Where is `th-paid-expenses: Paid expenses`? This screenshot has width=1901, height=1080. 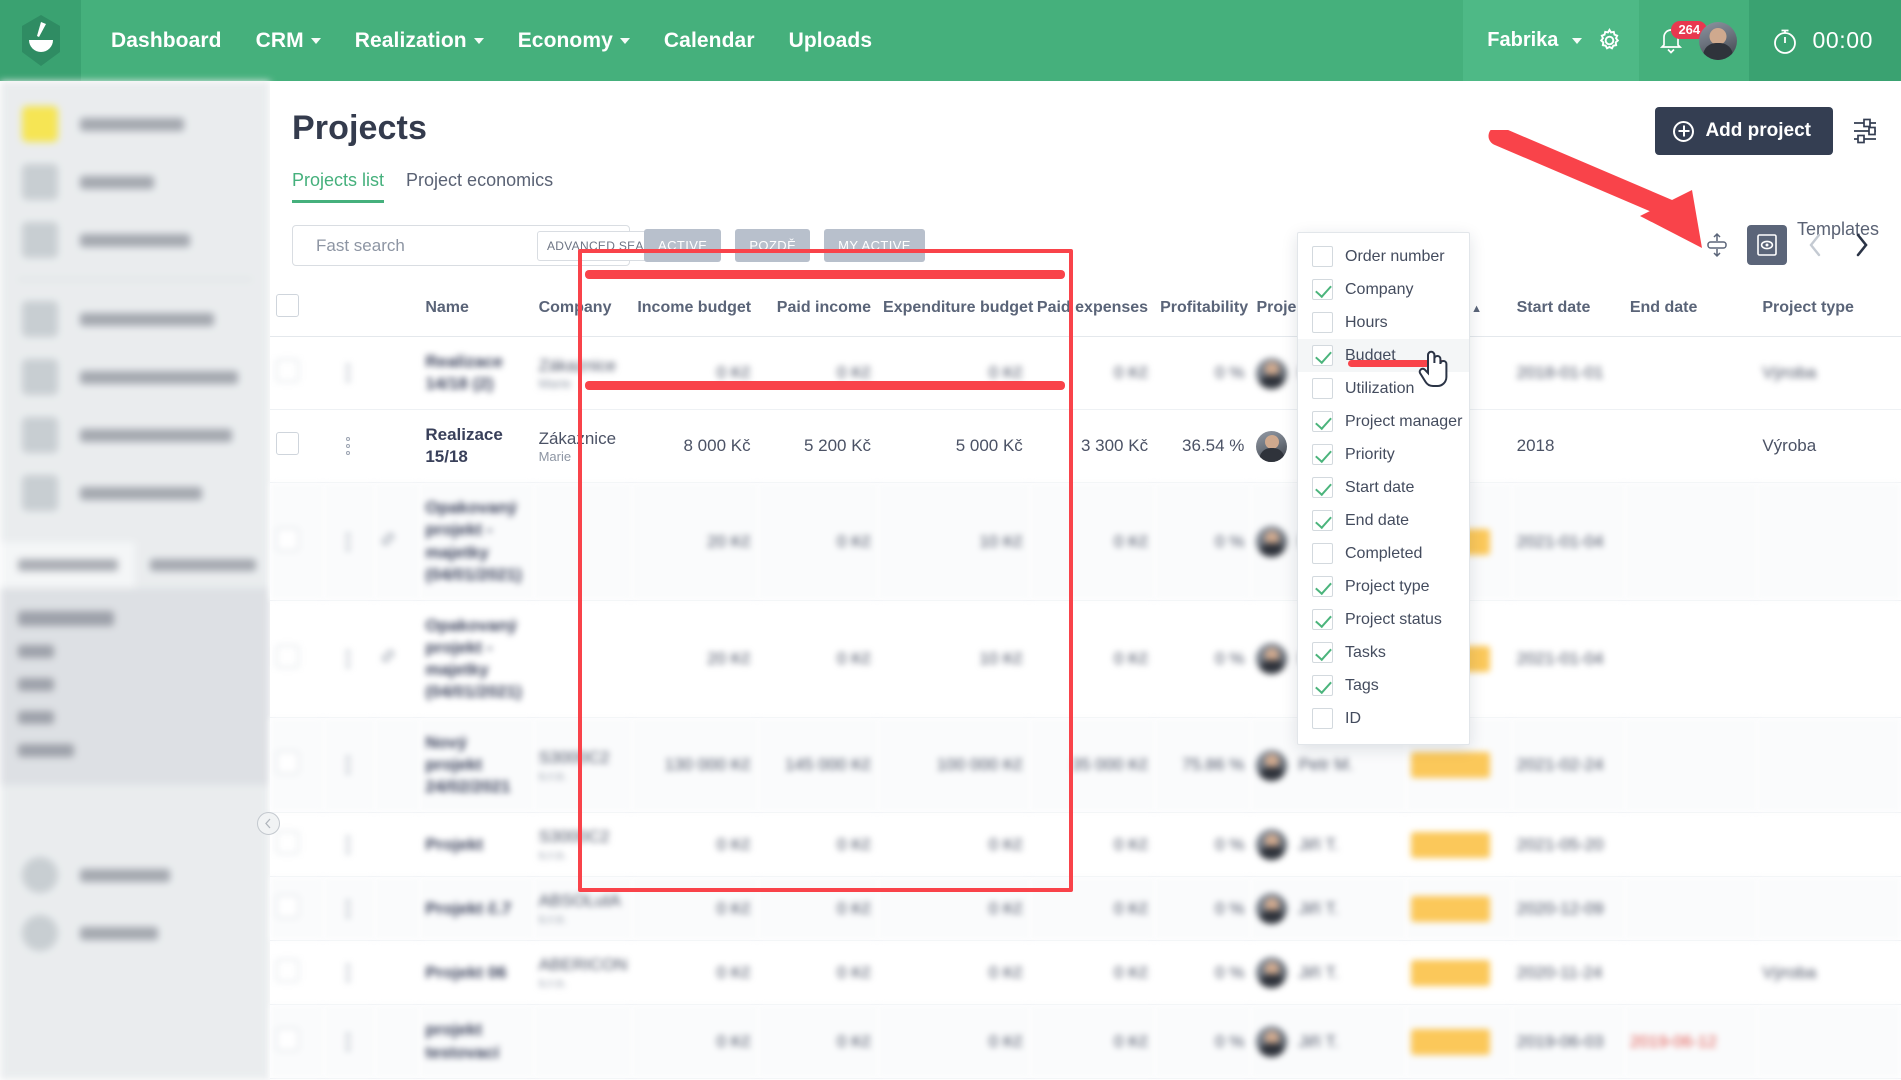
th-paid-expenses: Paid expenses is located at coordinates (1091, 310).